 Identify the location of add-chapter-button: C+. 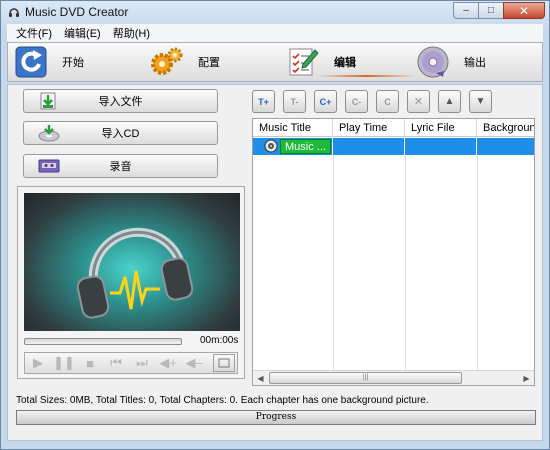
(325, 101).